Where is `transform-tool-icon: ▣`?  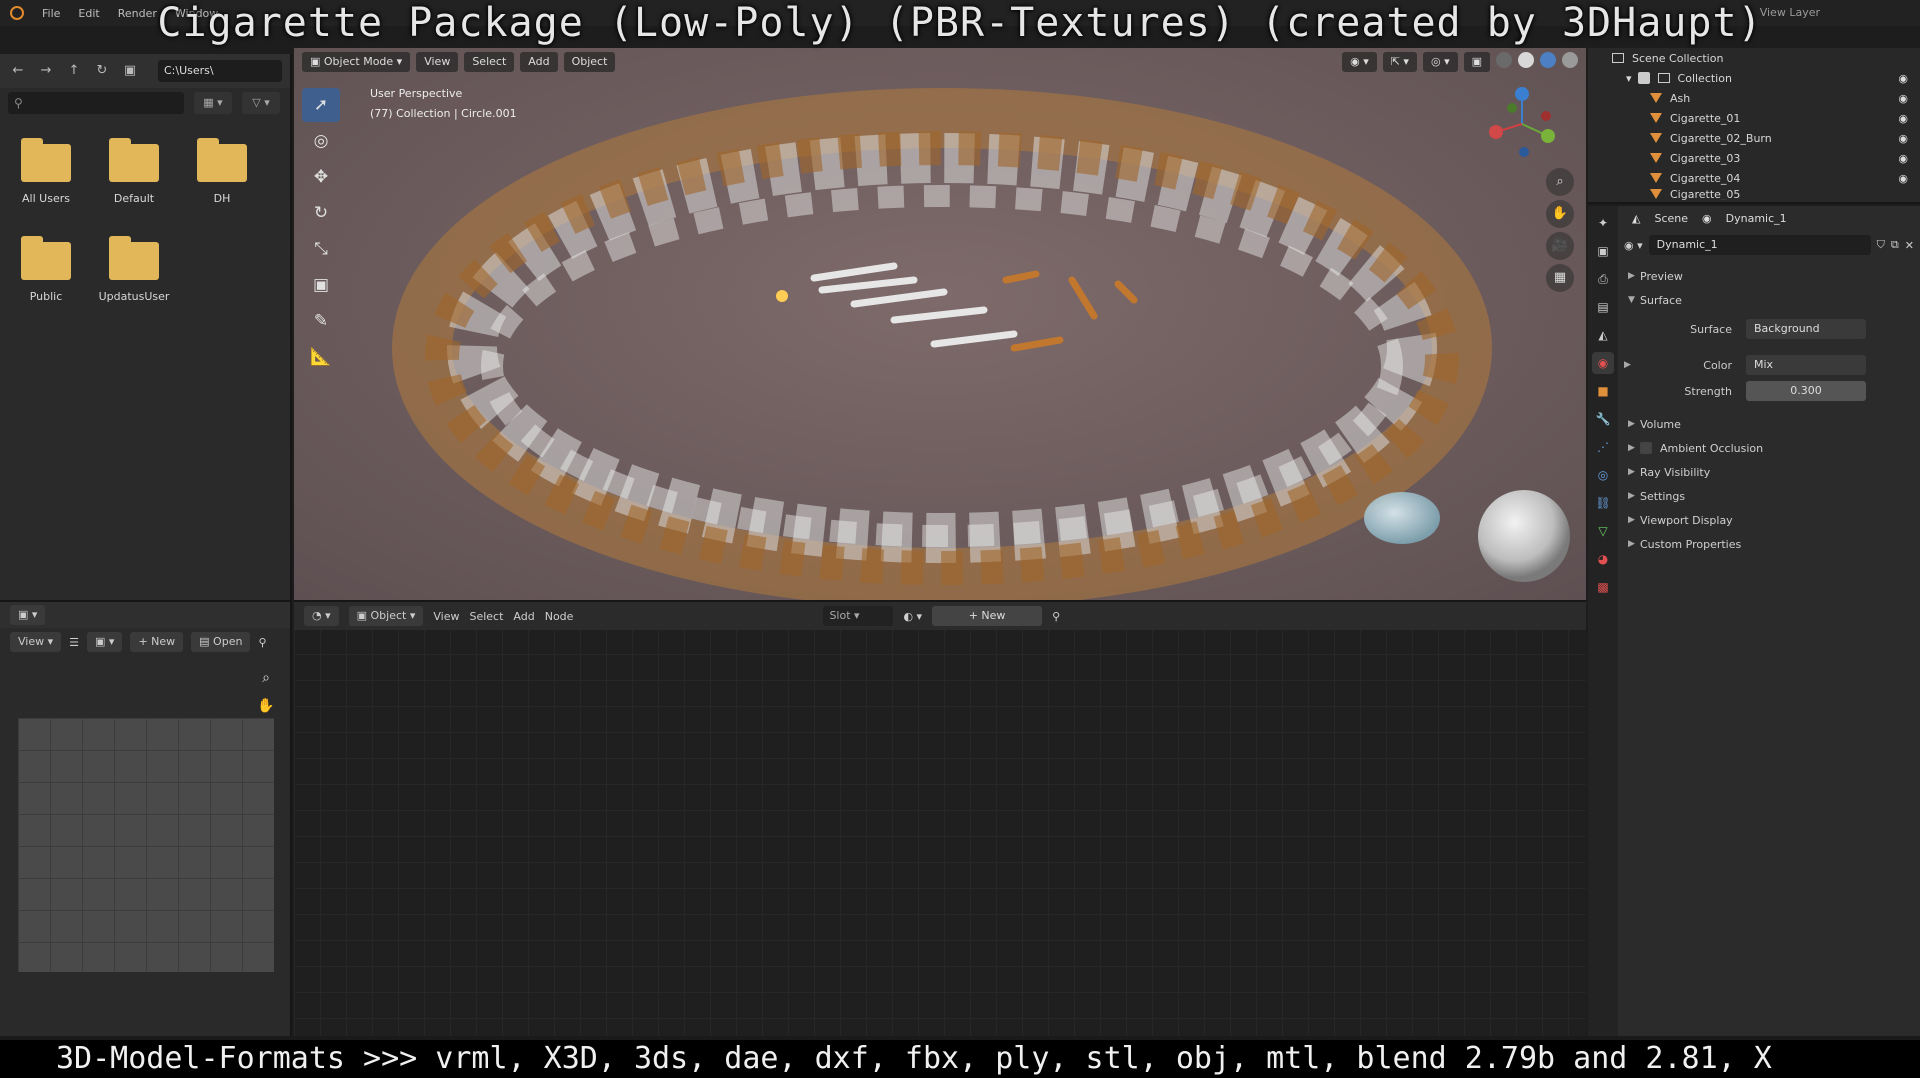 transform-tool-icon: ▣ is located at coordinates (321, 285).